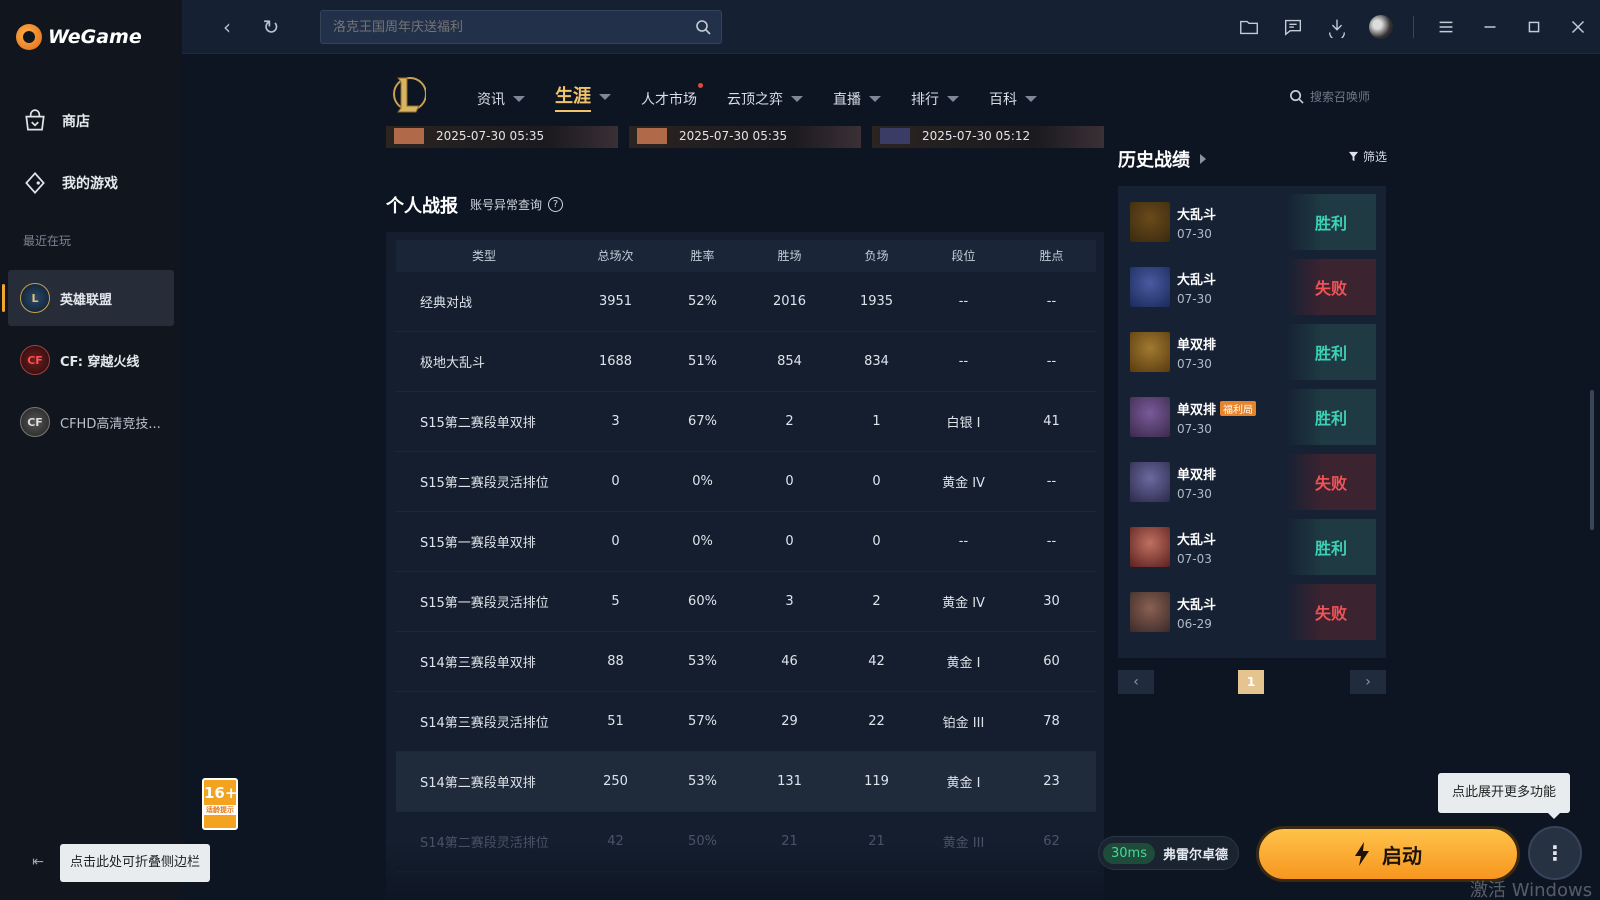  Describe the element at coordinates (988, 137) in the screenshot. I see `recent-match-card: 2025-07-30 05:12` at that location.